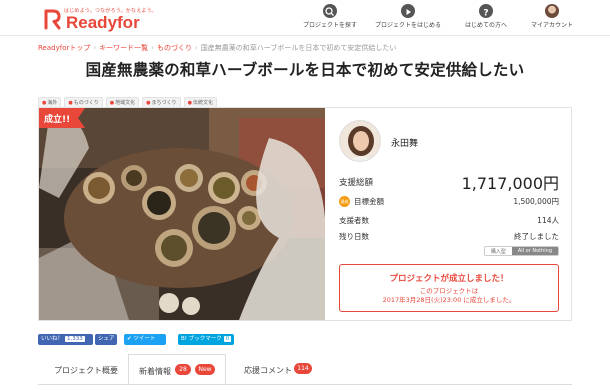 The width and height of the screenshot is (610, 390). I want to click on tag-label: 地域文化, so click(125, 103).